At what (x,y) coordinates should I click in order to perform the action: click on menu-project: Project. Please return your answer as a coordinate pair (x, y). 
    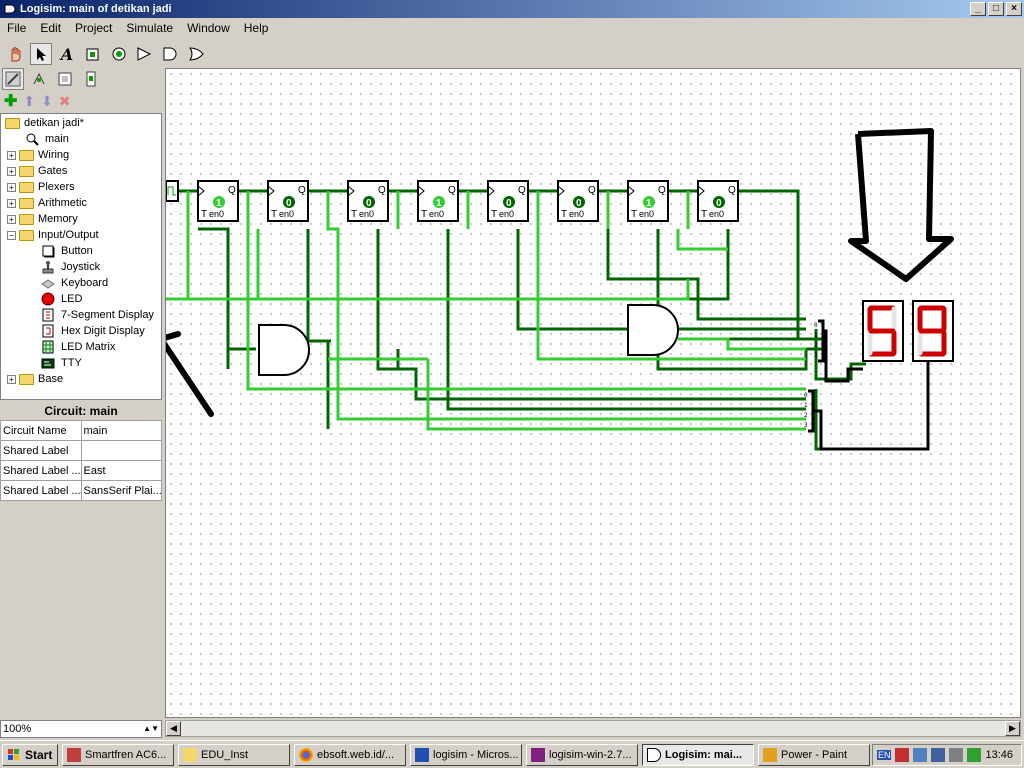
    Looking at the image, I should click on (93, 28).